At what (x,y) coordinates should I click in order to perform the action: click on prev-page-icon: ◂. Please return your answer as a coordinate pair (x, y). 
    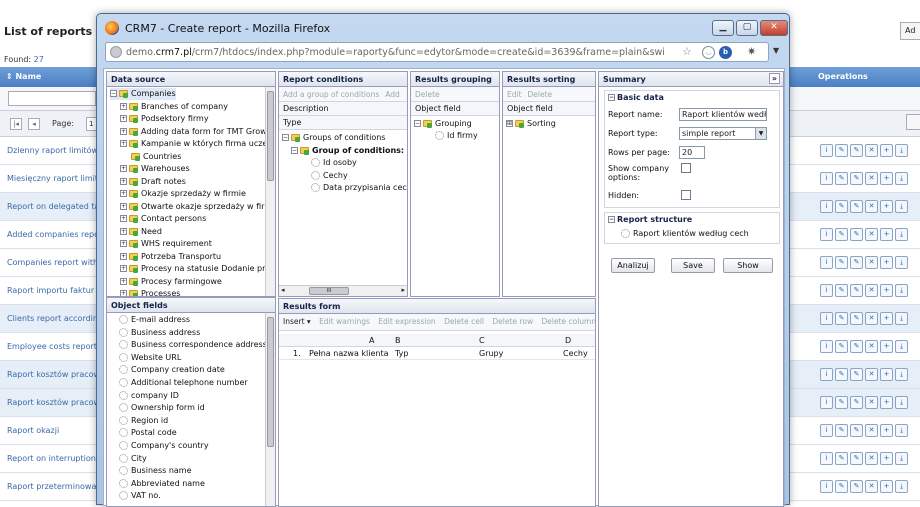
    Looking at the image, I should click on (34, 124).